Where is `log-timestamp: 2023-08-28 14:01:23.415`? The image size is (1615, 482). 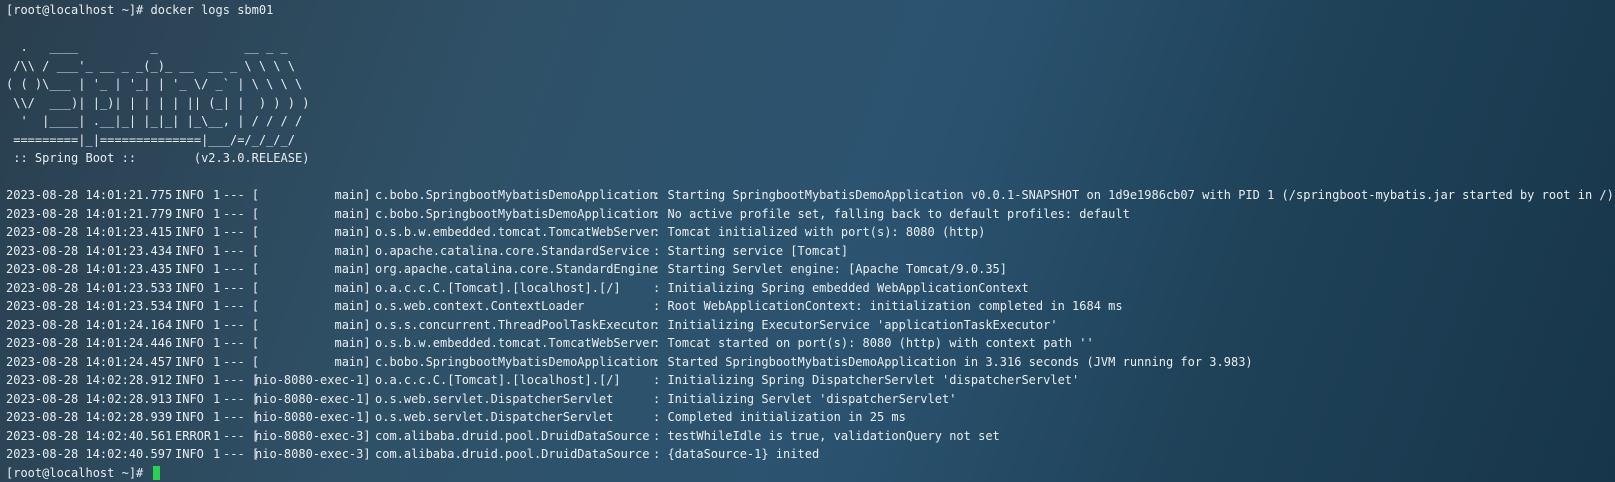
log-timestamp: 2023-08-28 14:01:23.415 is located at coordinates (89, 232).